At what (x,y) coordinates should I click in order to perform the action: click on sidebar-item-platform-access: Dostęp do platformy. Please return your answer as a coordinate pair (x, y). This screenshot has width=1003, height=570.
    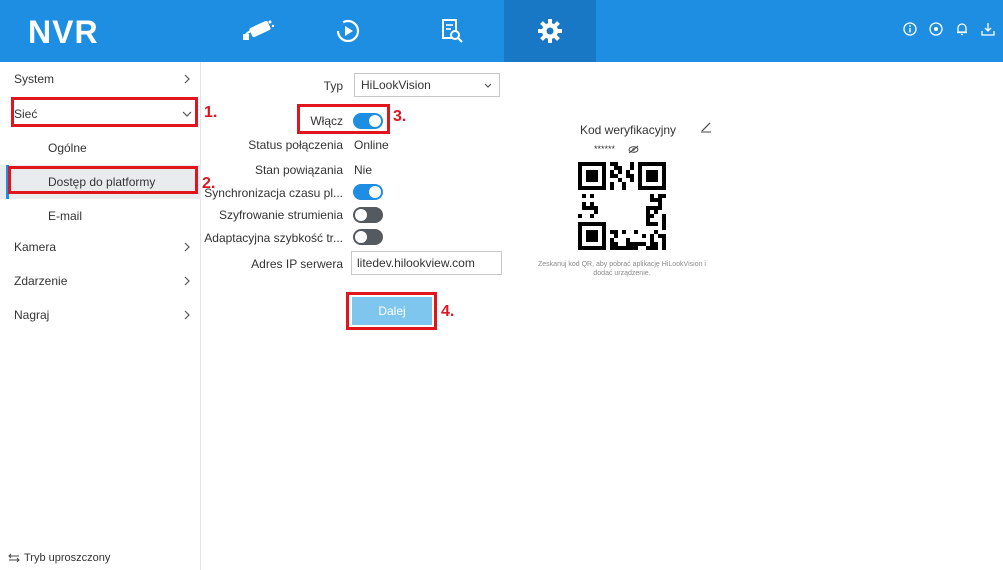
    Looking at the image, I should click on (100, 182).